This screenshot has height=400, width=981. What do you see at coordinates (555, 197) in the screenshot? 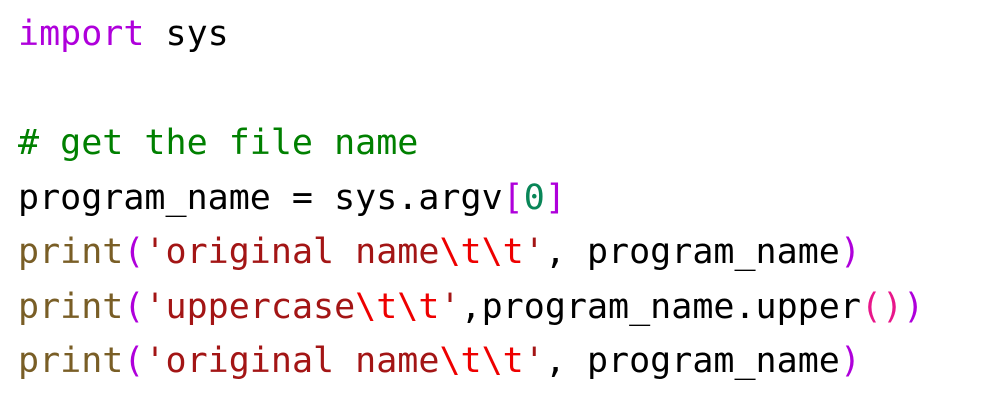
I see `token-bracket_level1: ]` at bounding box center [555, 197].